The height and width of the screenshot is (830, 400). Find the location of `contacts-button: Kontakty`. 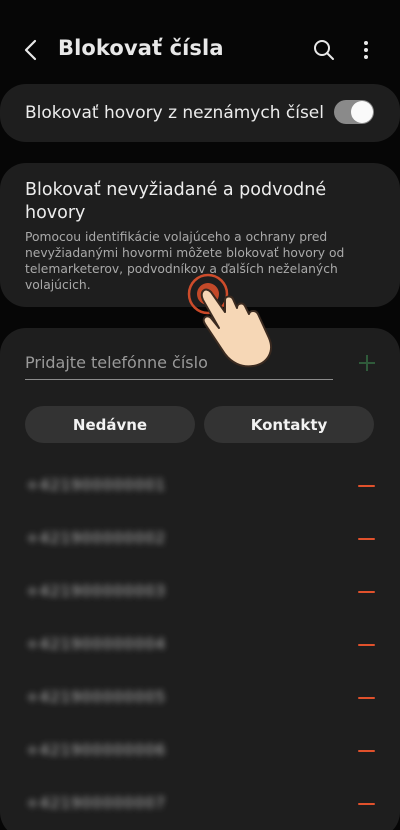

contacts-button: Kontakty is located at coordinates (289, 424).